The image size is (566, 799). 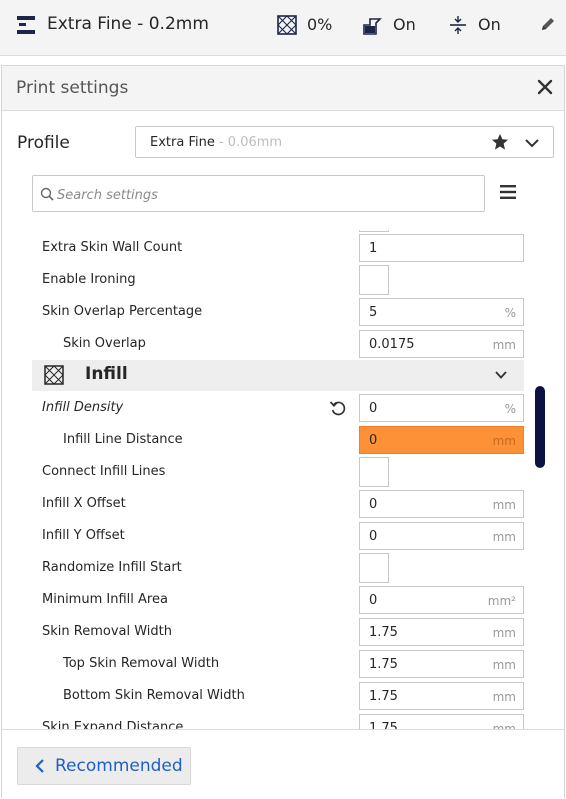 What do you see at coordinates (47, 194) in the screenshot?
I see `search-icon` at bounding box center [47, 194].